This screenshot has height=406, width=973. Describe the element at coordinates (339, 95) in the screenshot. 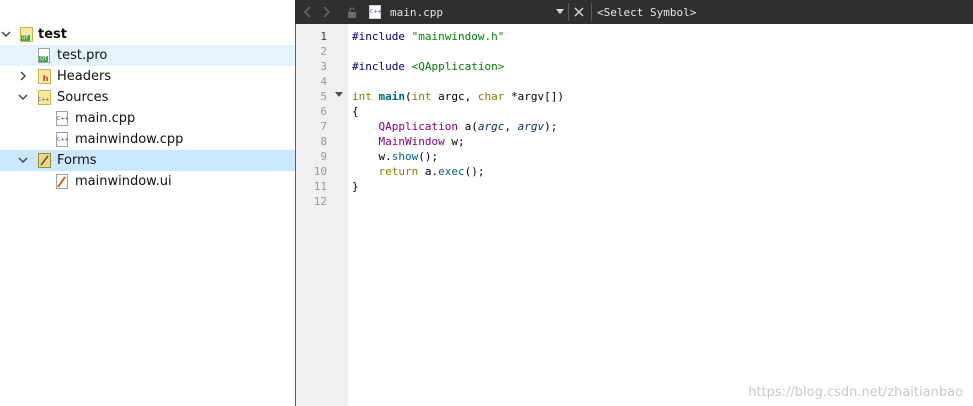

I see `fold-marker-icon` at that location.